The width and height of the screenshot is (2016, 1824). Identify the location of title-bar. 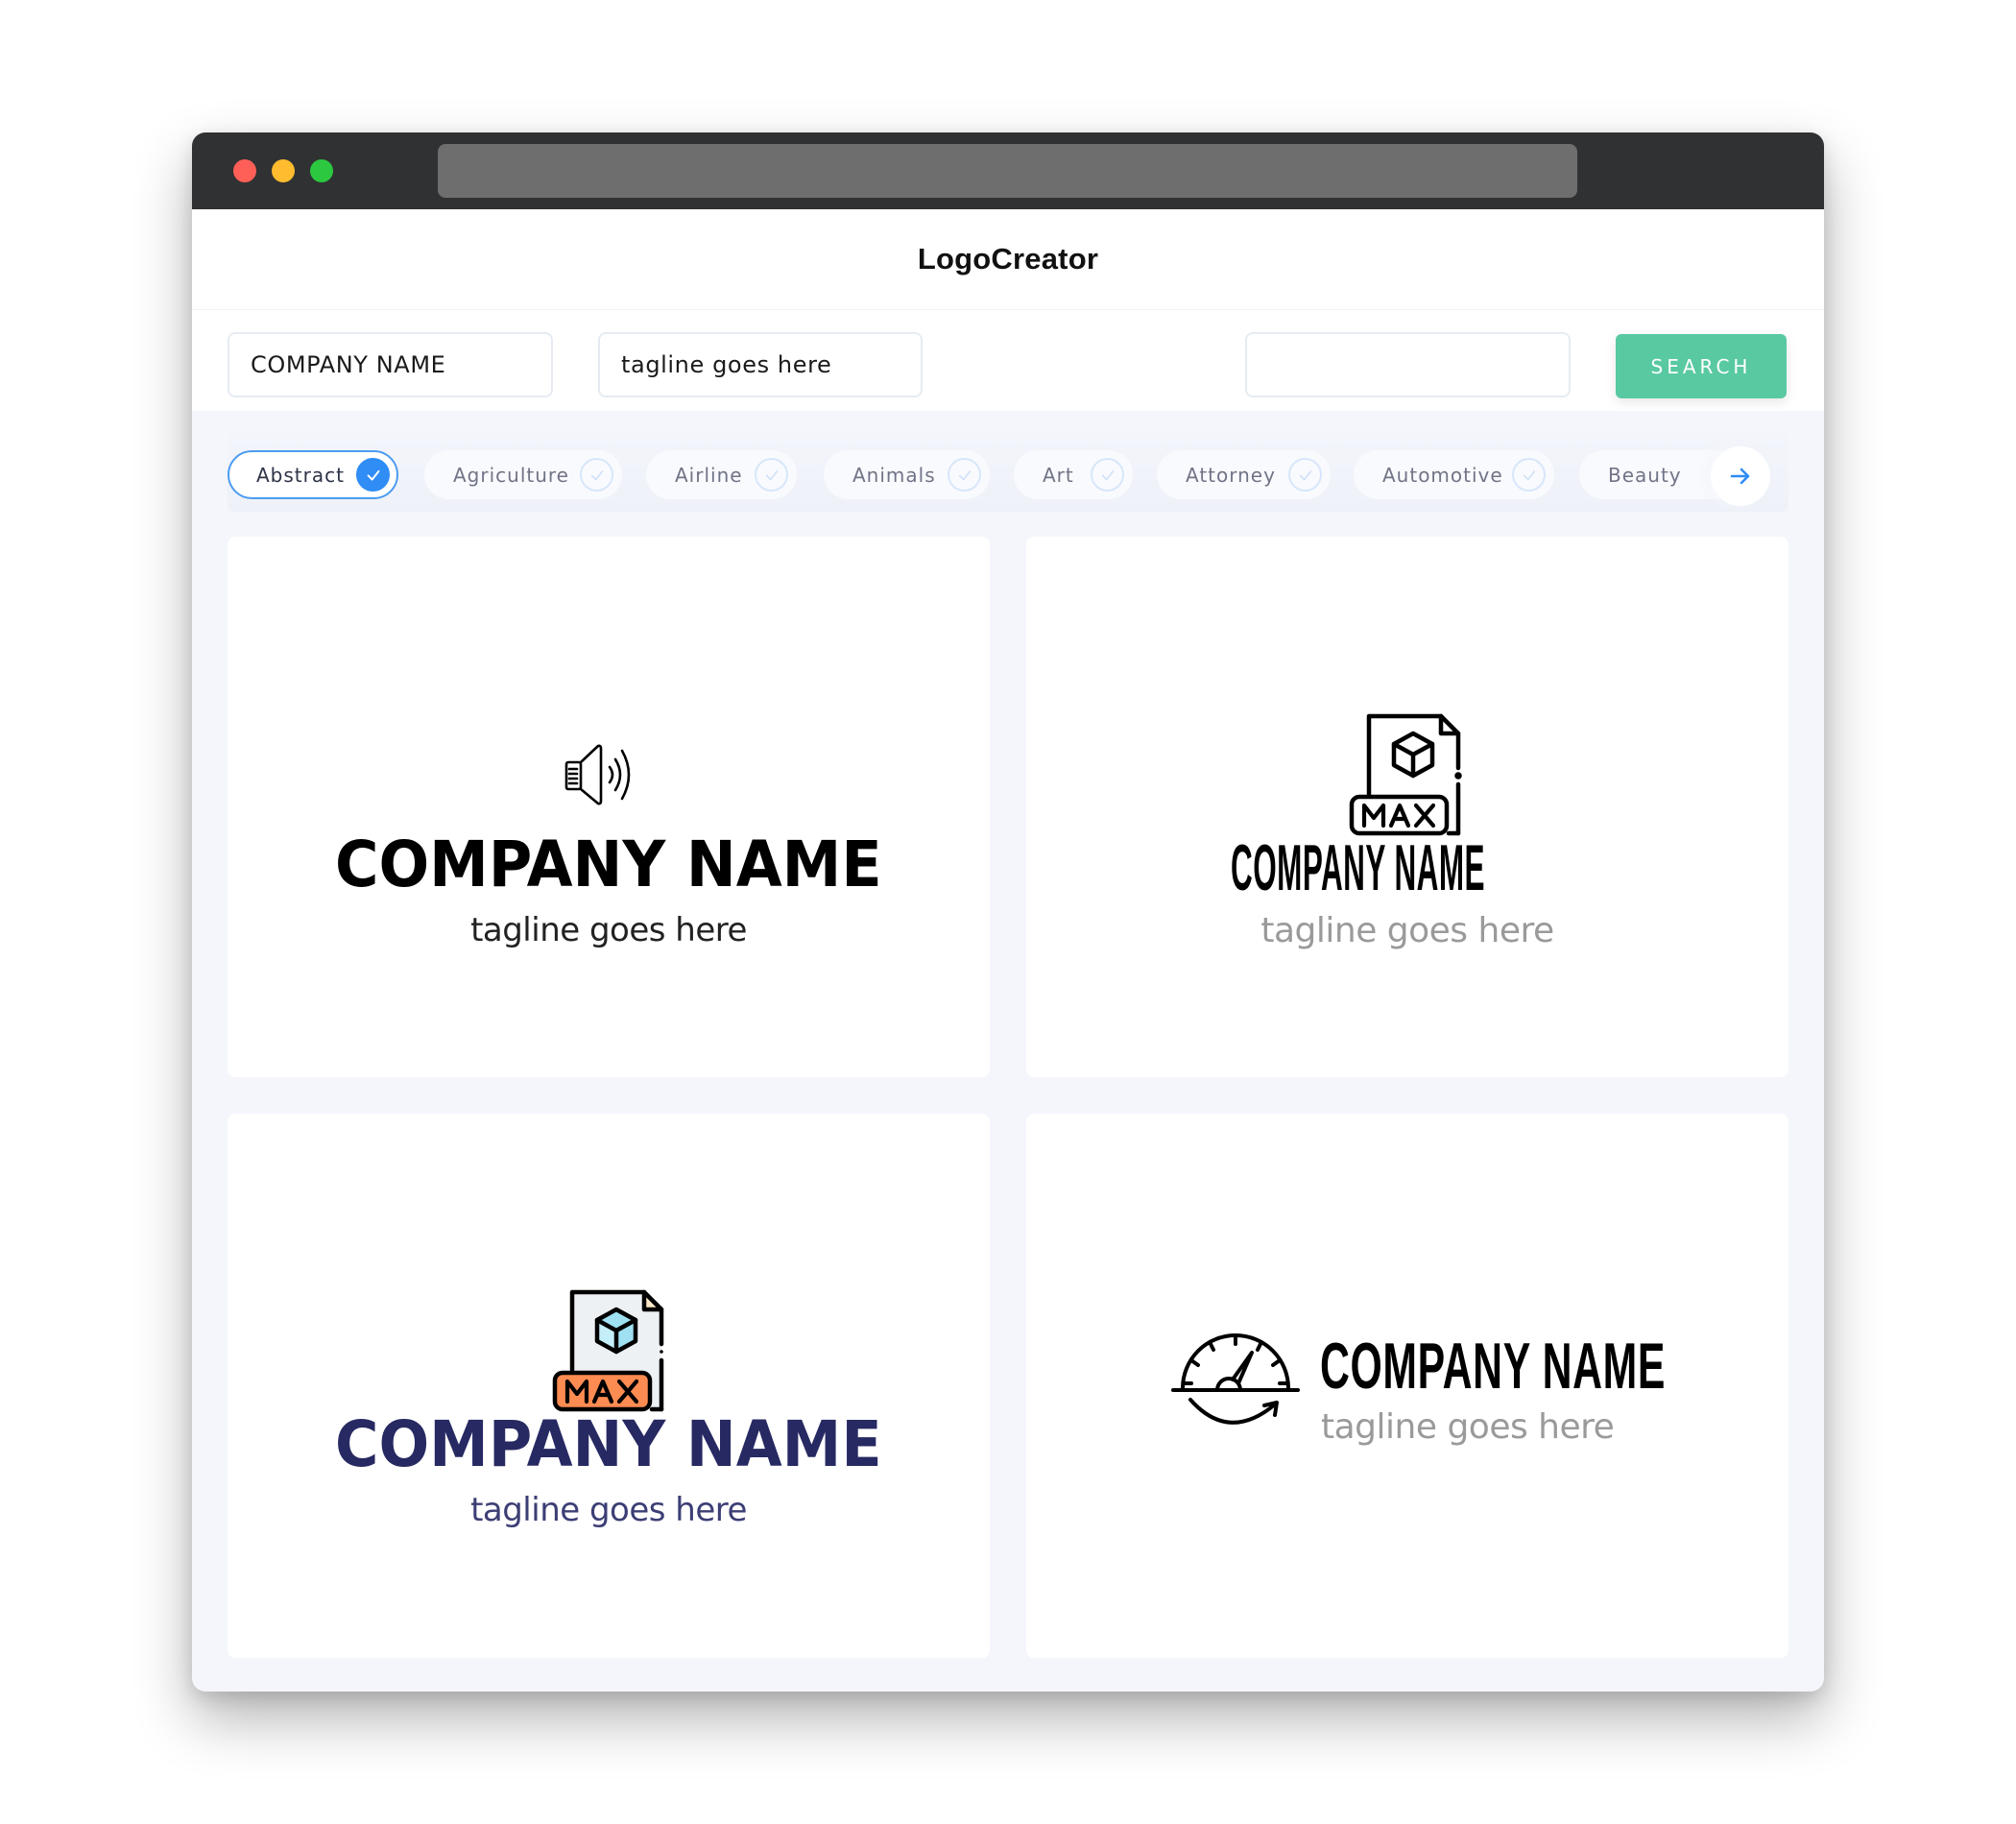
(1008, 170).